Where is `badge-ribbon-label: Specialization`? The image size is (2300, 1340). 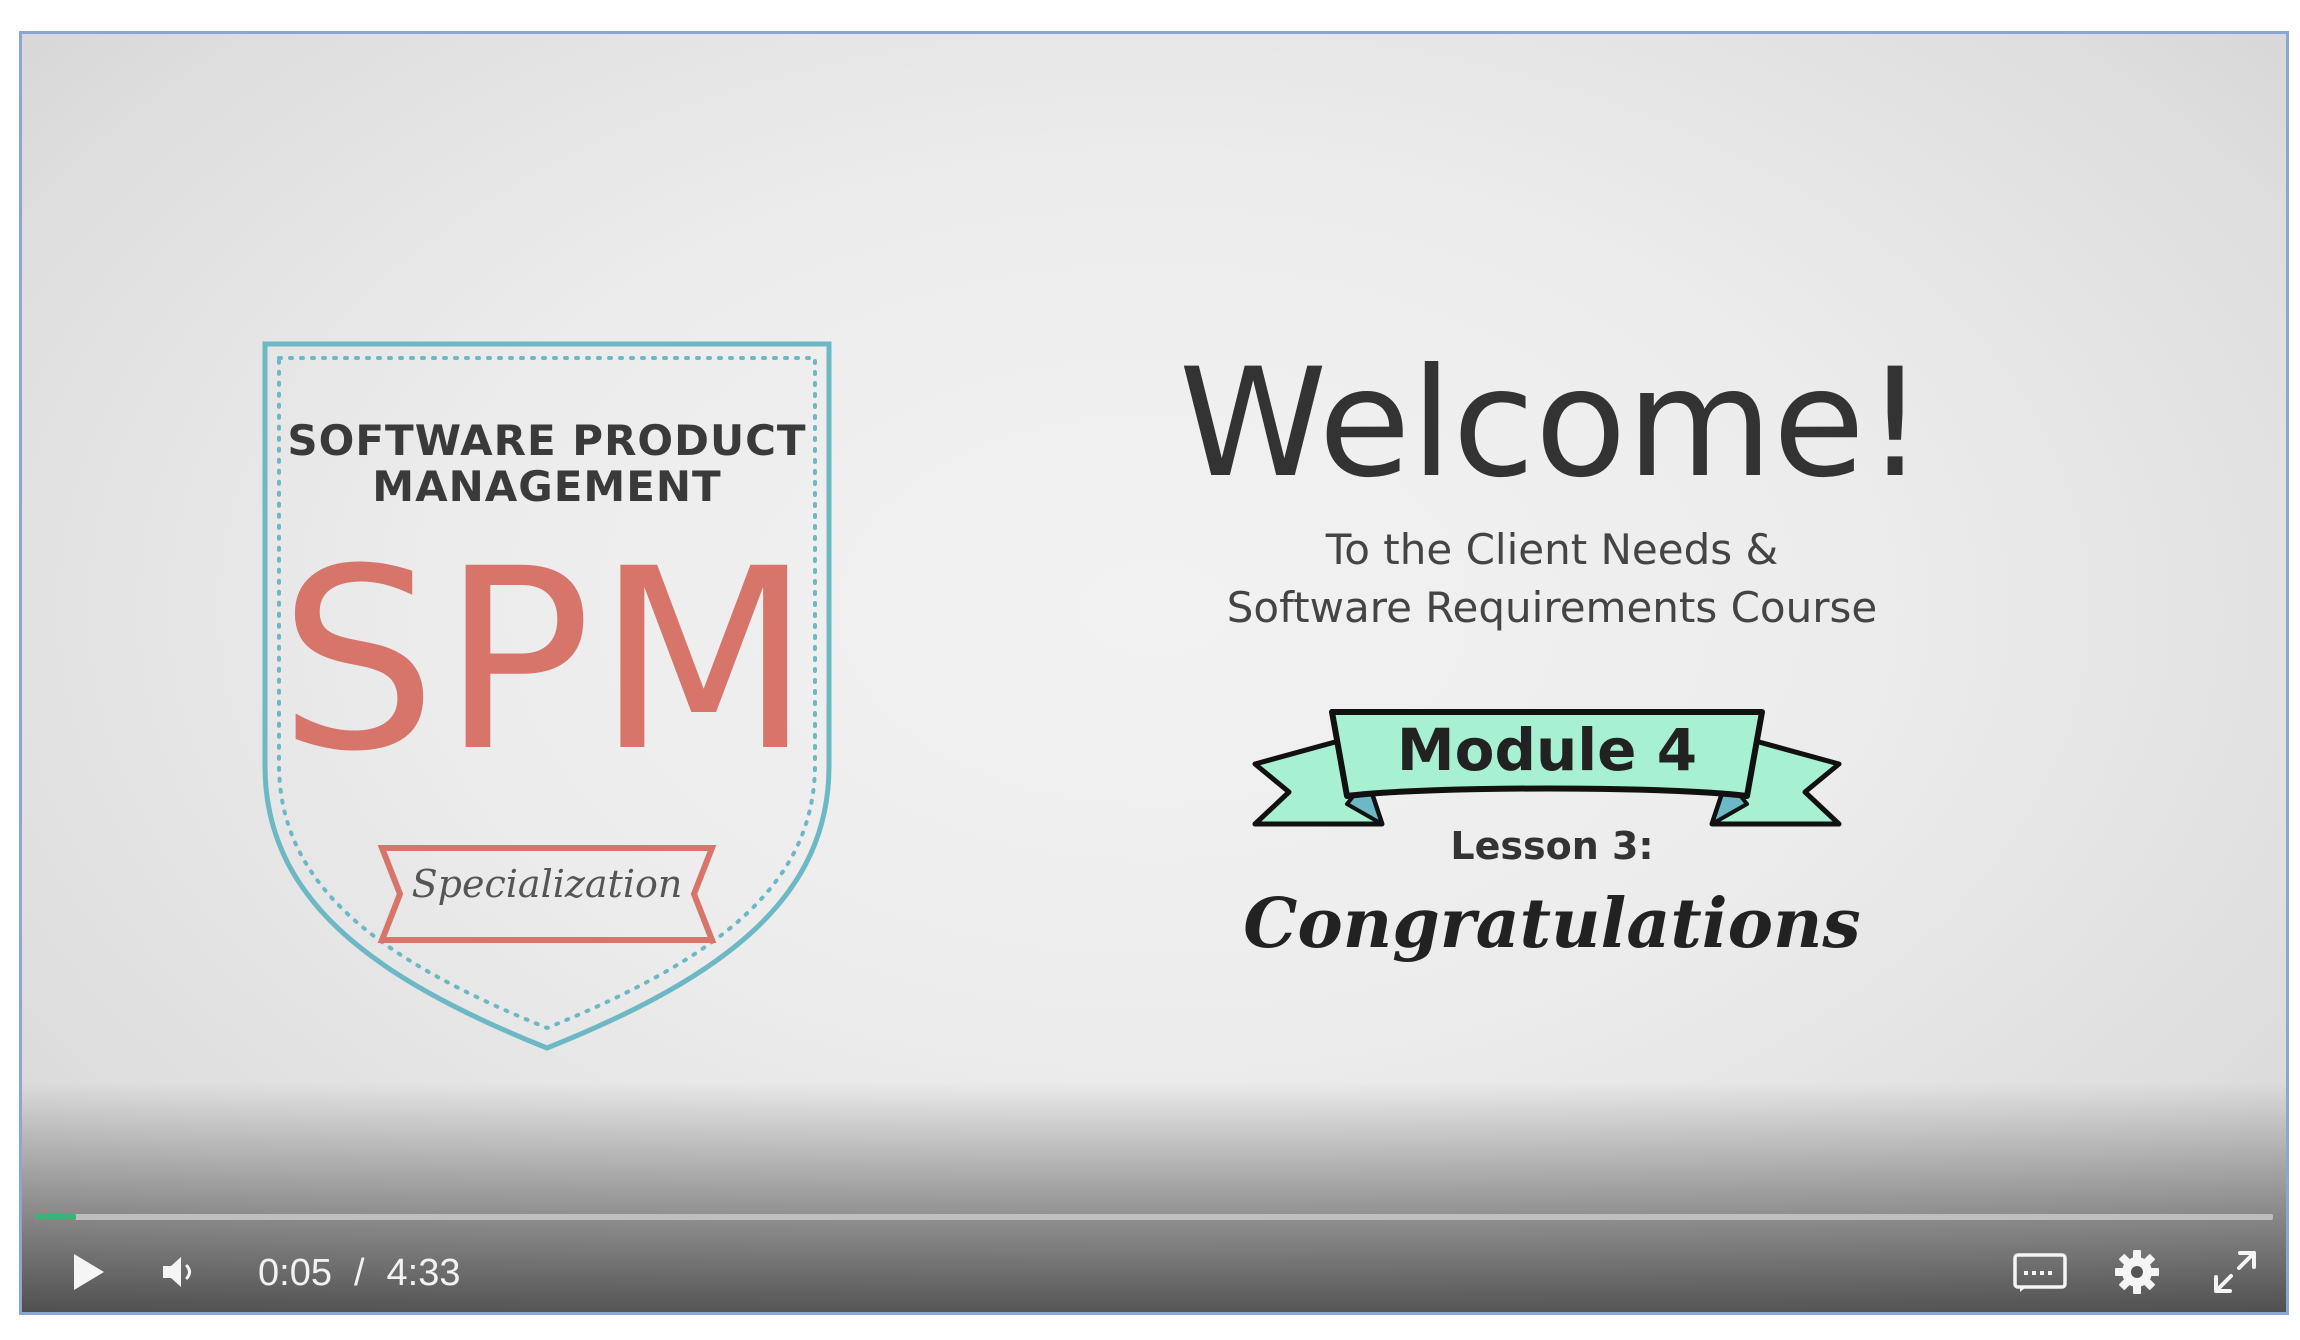 badge-ribbon-label: Specialization is located at coordinates (547, 884).